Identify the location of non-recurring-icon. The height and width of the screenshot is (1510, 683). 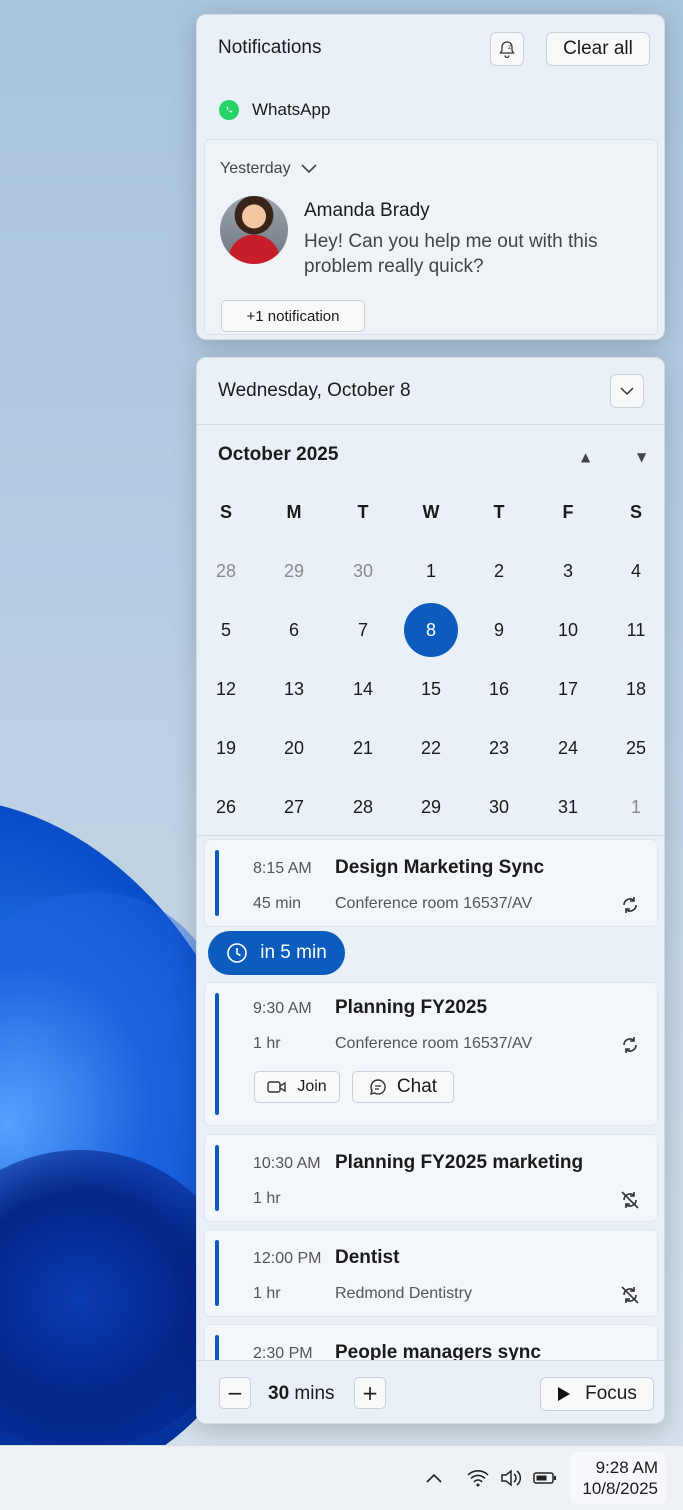
(630, 1295).